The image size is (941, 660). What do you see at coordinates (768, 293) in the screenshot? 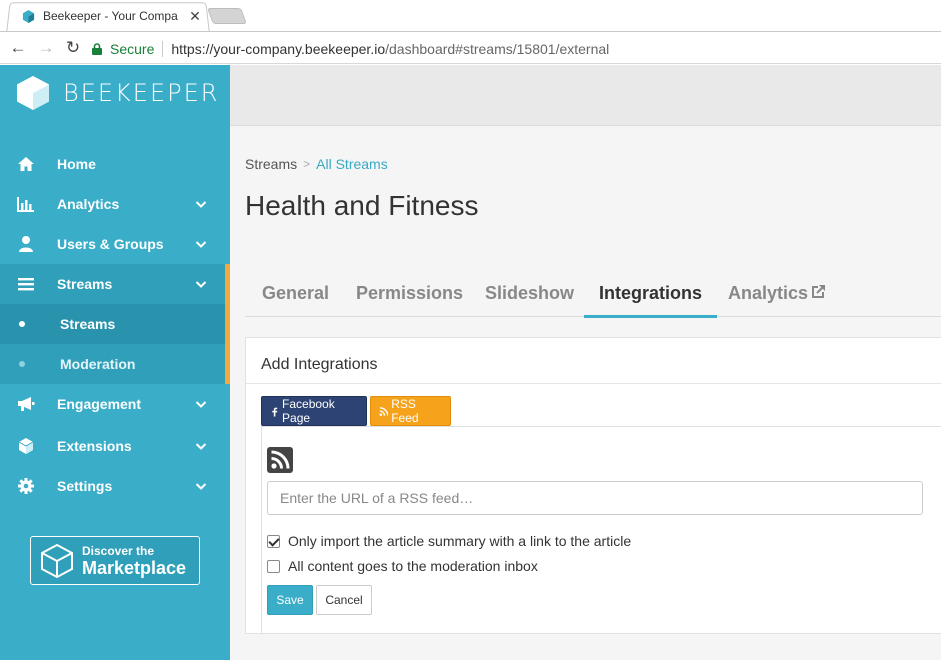
I see `tab-analytics-label: Analytics` at bounding box center [768, 293].